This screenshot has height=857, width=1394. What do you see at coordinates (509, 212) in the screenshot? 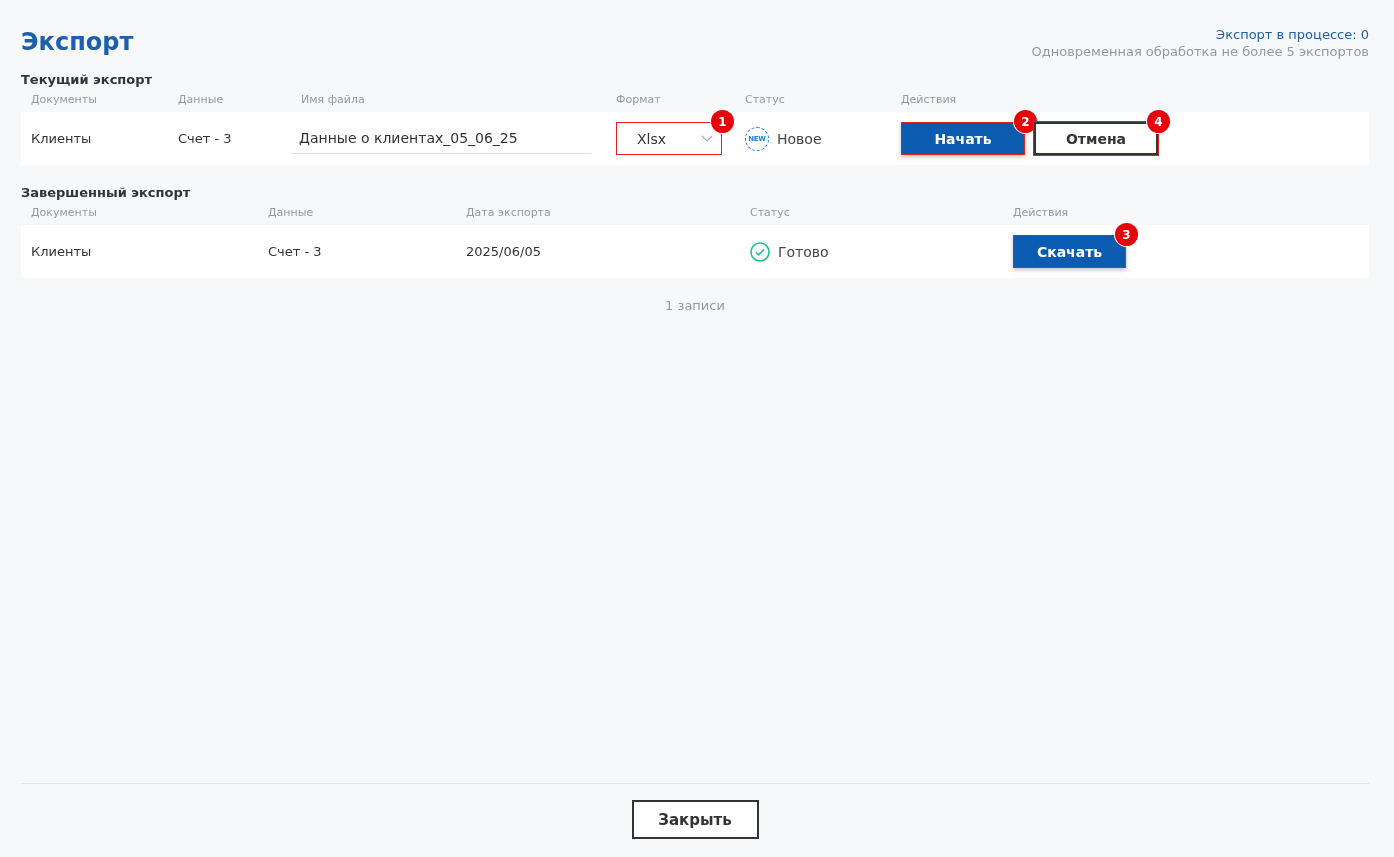
I see `column-header: Дата экспорта` at bounding box center [509, 212].